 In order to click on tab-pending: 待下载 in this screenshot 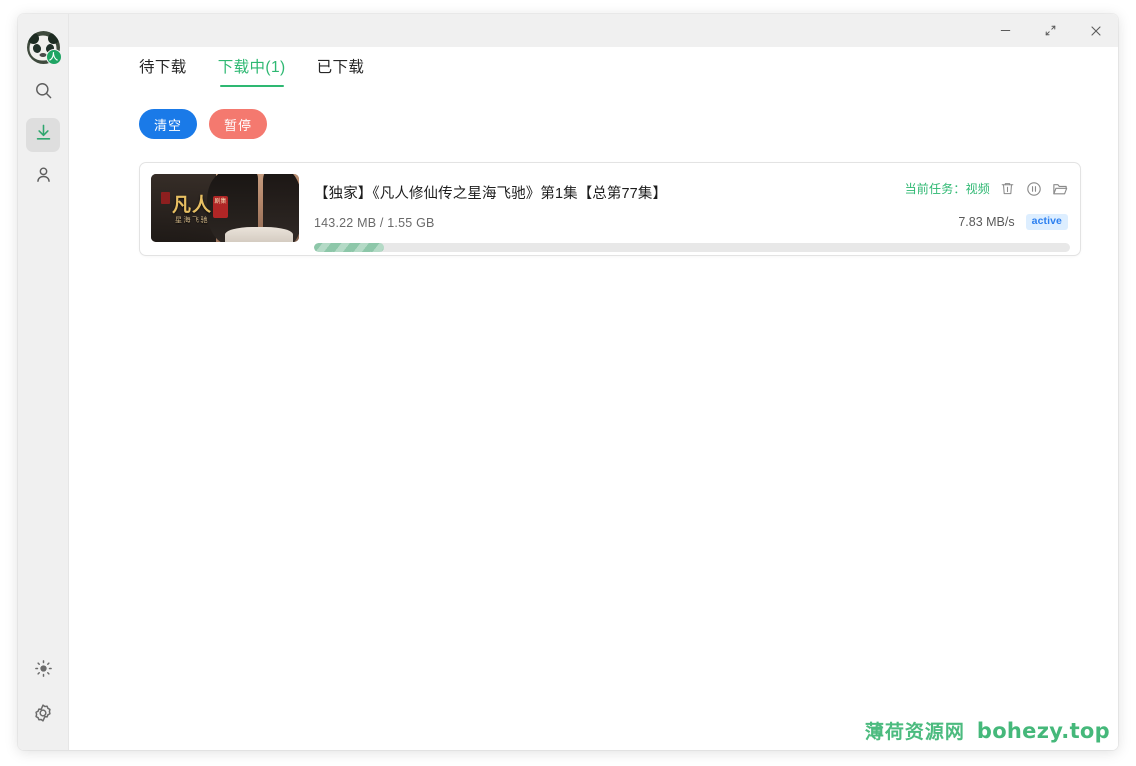, I will do `click(163, 71)`.